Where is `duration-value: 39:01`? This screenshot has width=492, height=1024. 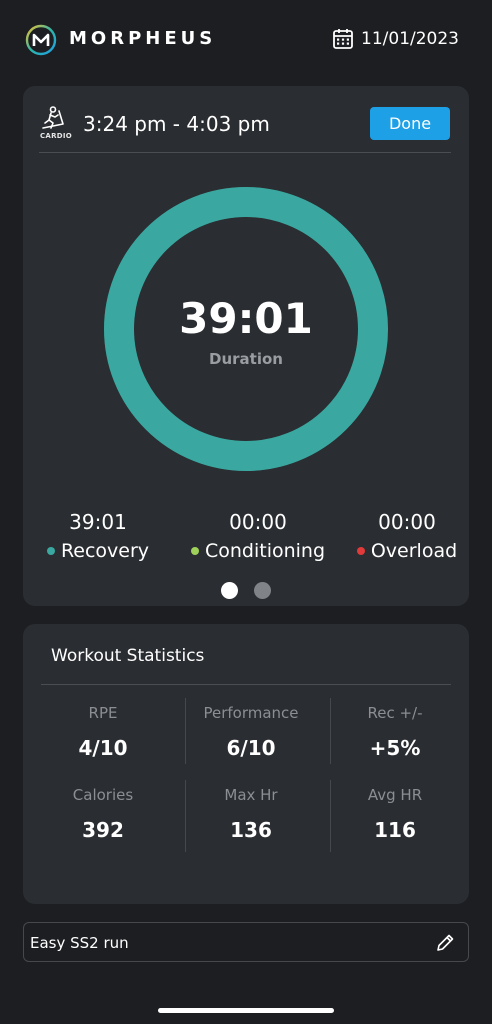 duration-value: 39:01 is located at coordinates (246, 318).